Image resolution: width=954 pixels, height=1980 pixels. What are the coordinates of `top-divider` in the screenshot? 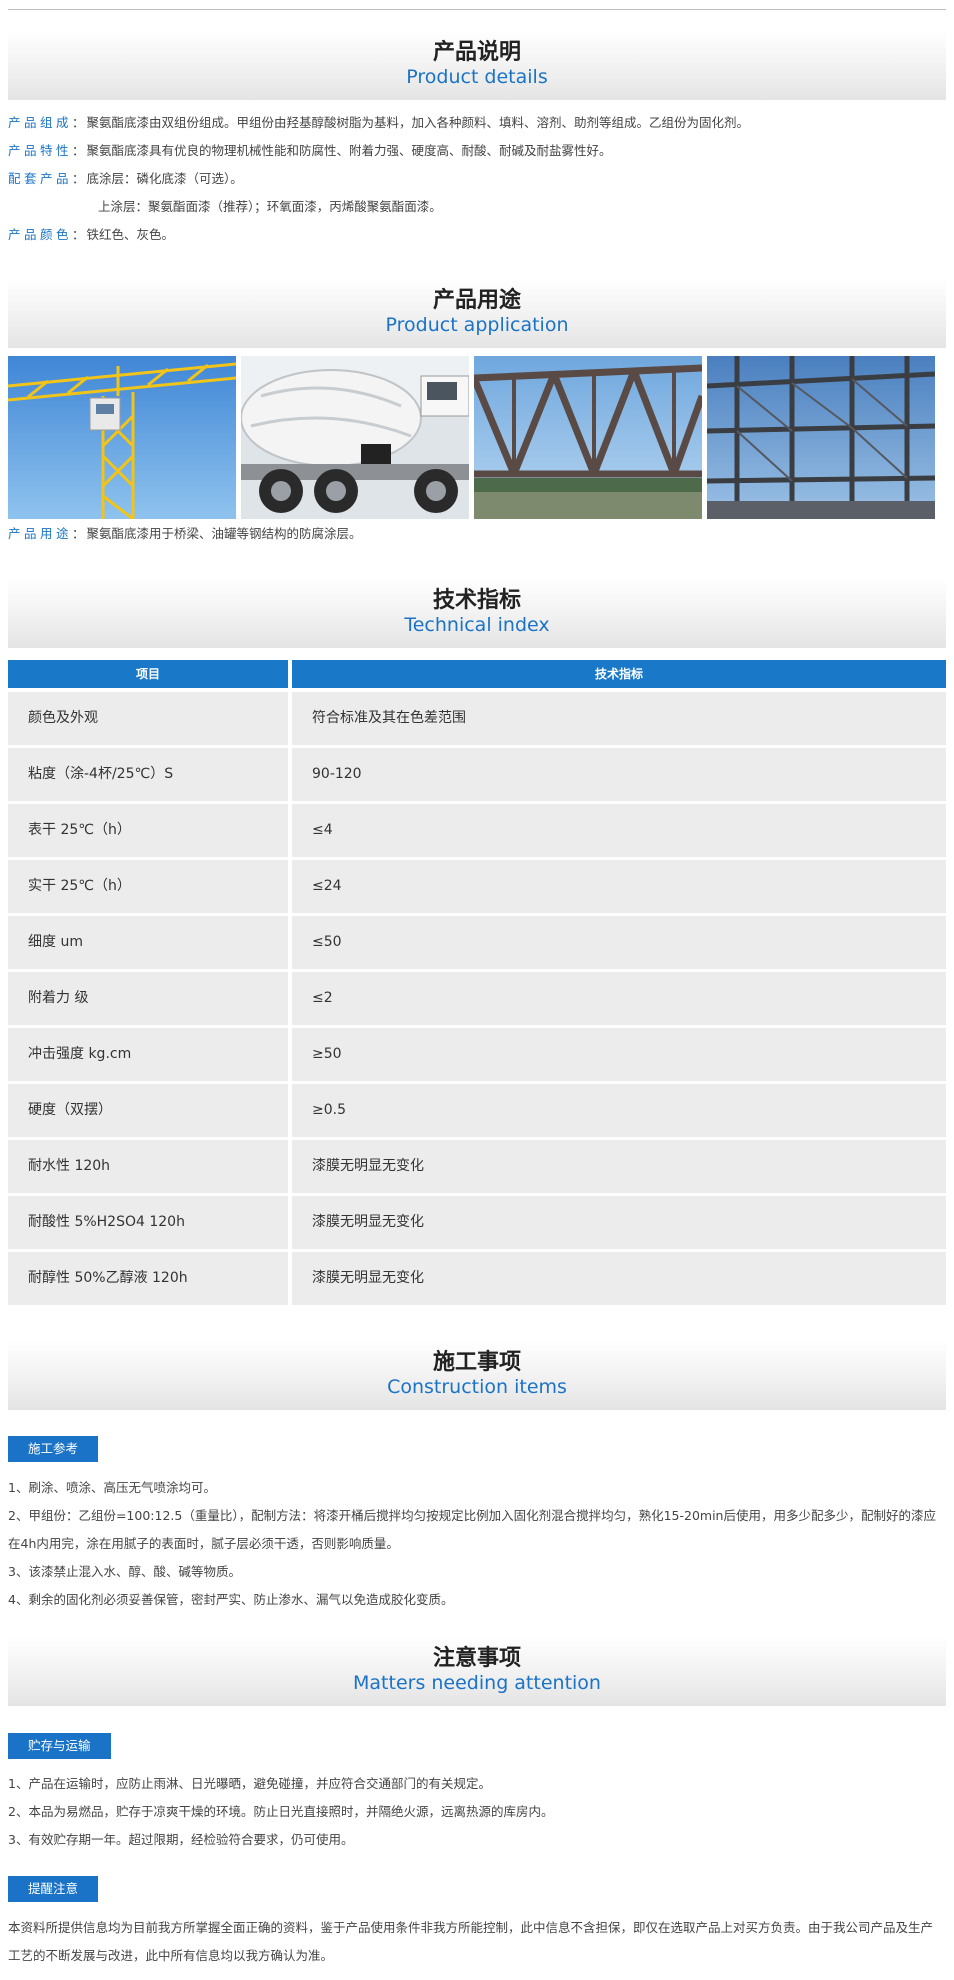 It's located at (477, 9).